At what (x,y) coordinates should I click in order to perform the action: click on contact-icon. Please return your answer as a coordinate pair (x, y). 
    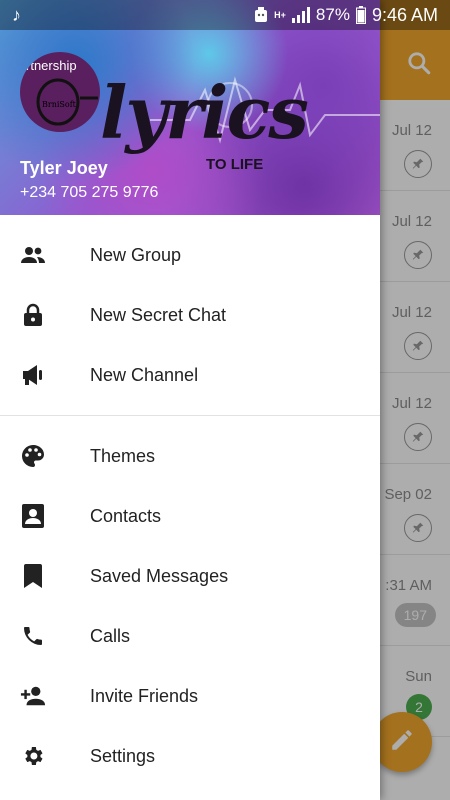
    Looking at the image, I should click on (33, 516).